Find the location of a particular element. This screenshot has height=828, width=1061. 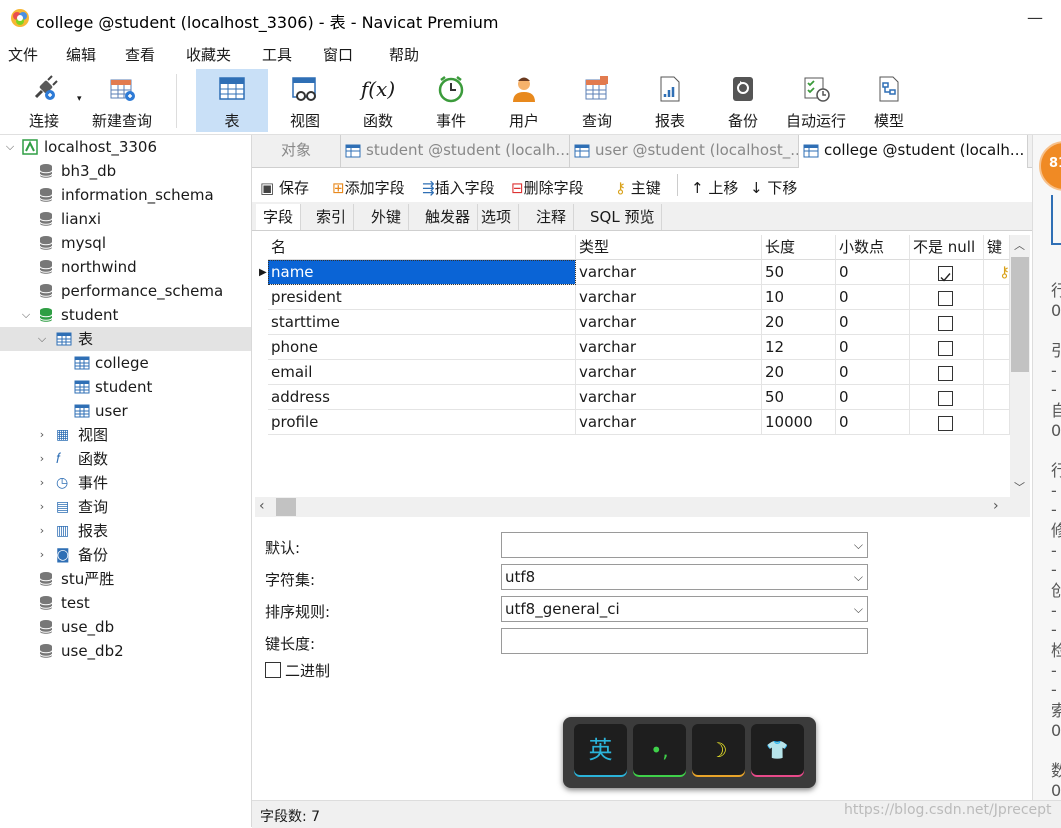

cell-key: ⚷ is located at coordinates (997, 272).